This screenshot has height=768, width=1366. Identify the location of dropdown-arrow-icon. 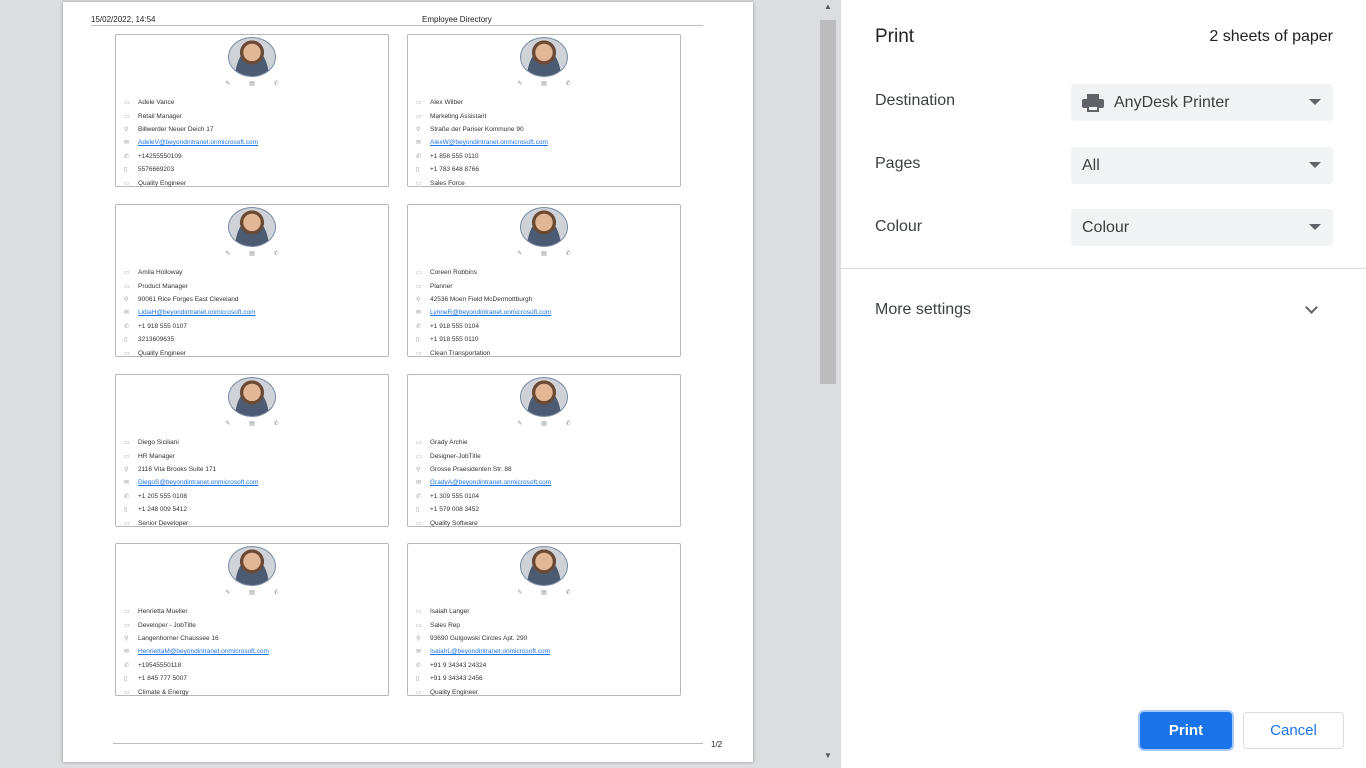
(1315, 102).